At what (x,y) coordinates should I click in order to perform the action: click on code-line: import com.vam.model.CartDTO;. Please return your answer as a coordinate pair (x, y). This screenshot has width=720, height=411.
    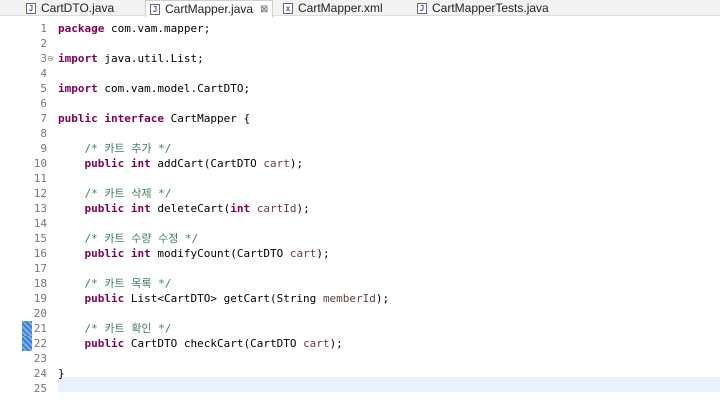
    Looking at the image, I should click on (389, 88).